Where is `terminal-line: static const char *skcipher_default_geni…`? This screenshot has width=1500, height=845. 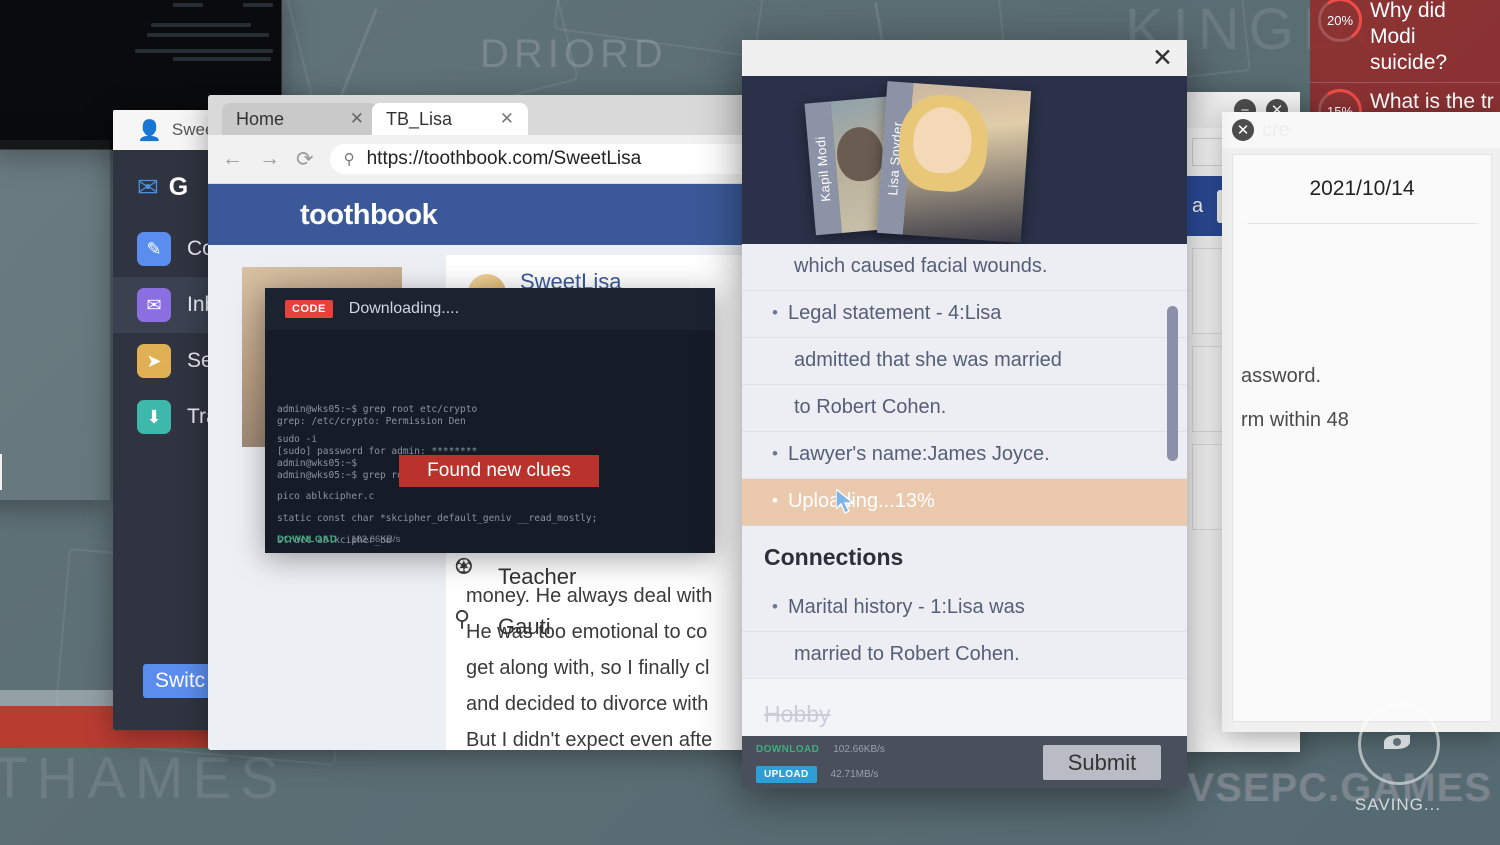 terminal-line: static const char *skcipher_default_geni… is located at coordinates (437, 518).